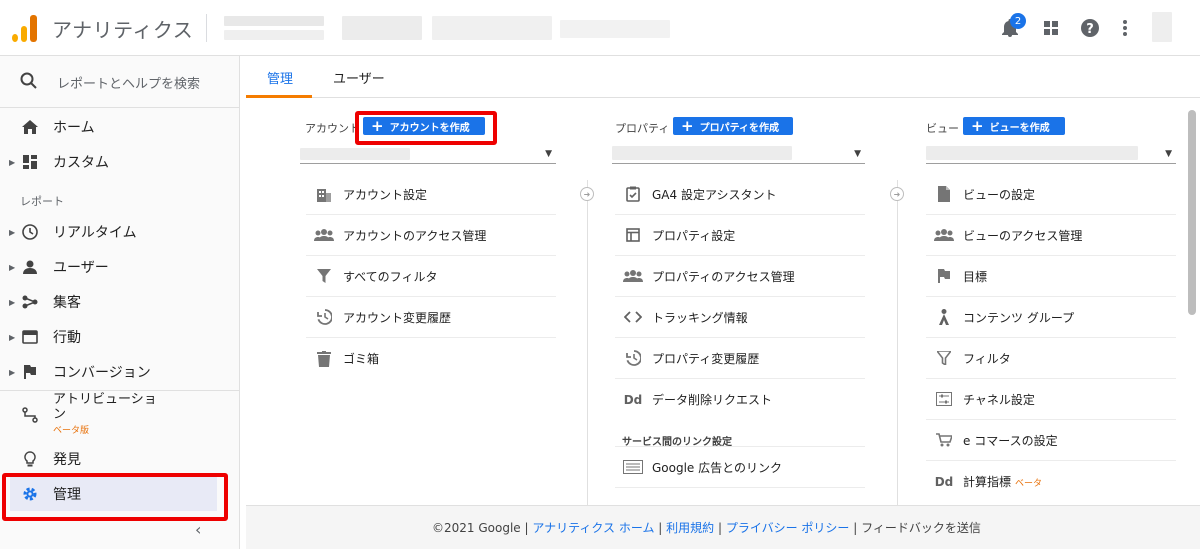 The image size is (1200, 549). I want to click on tab-user: ユーザー, so click(359, 77).